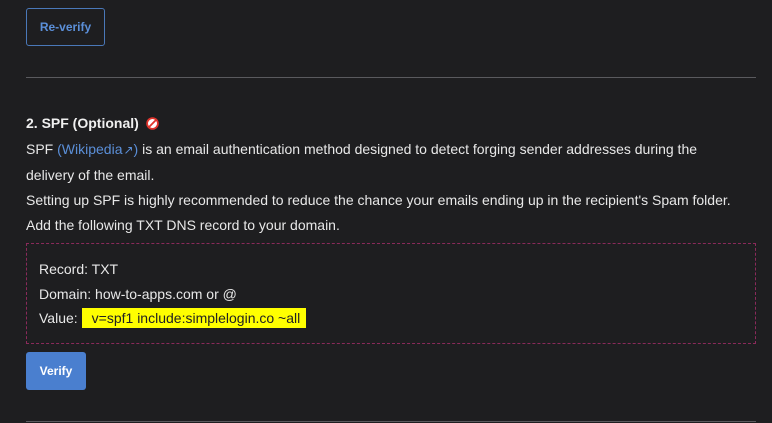 This screenshot has height=423, width=772. Describe the element at coordinates (166, 293) in the screenshot. I see `record-domain-value: how-to-apps.com or @` at that location.